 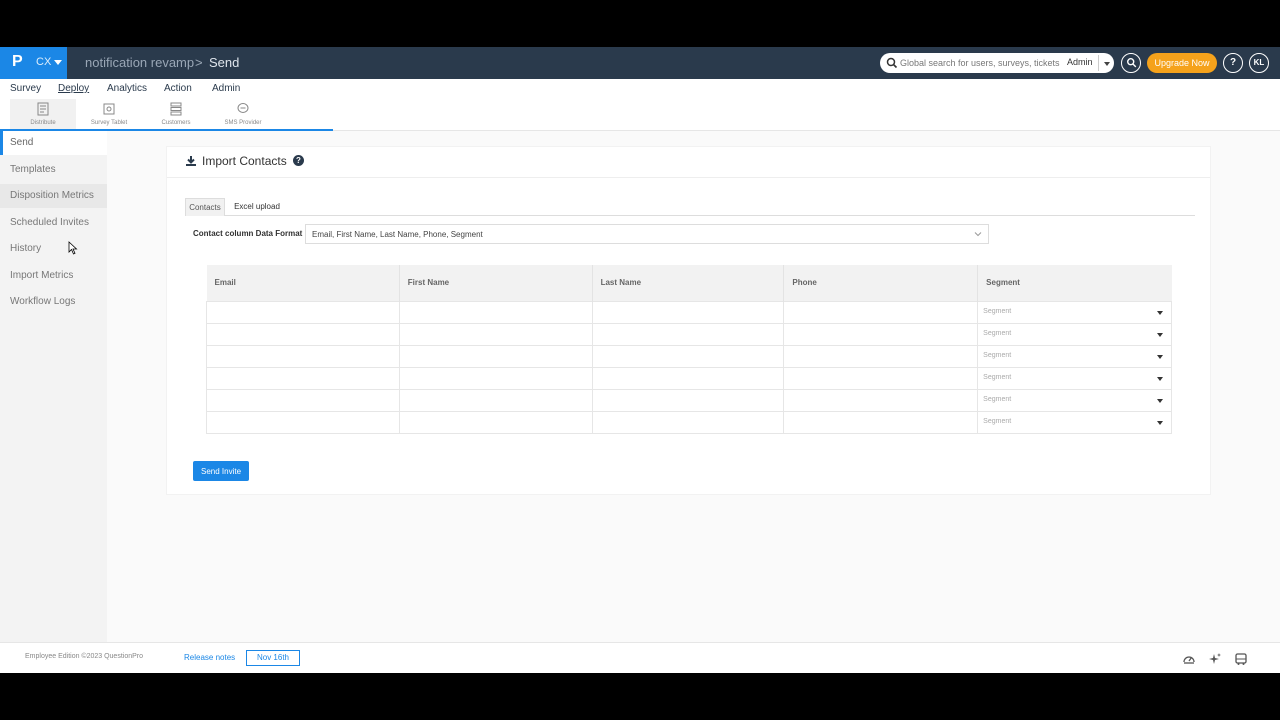 I want to click on tablet-icon, so click(x=109, y=109).